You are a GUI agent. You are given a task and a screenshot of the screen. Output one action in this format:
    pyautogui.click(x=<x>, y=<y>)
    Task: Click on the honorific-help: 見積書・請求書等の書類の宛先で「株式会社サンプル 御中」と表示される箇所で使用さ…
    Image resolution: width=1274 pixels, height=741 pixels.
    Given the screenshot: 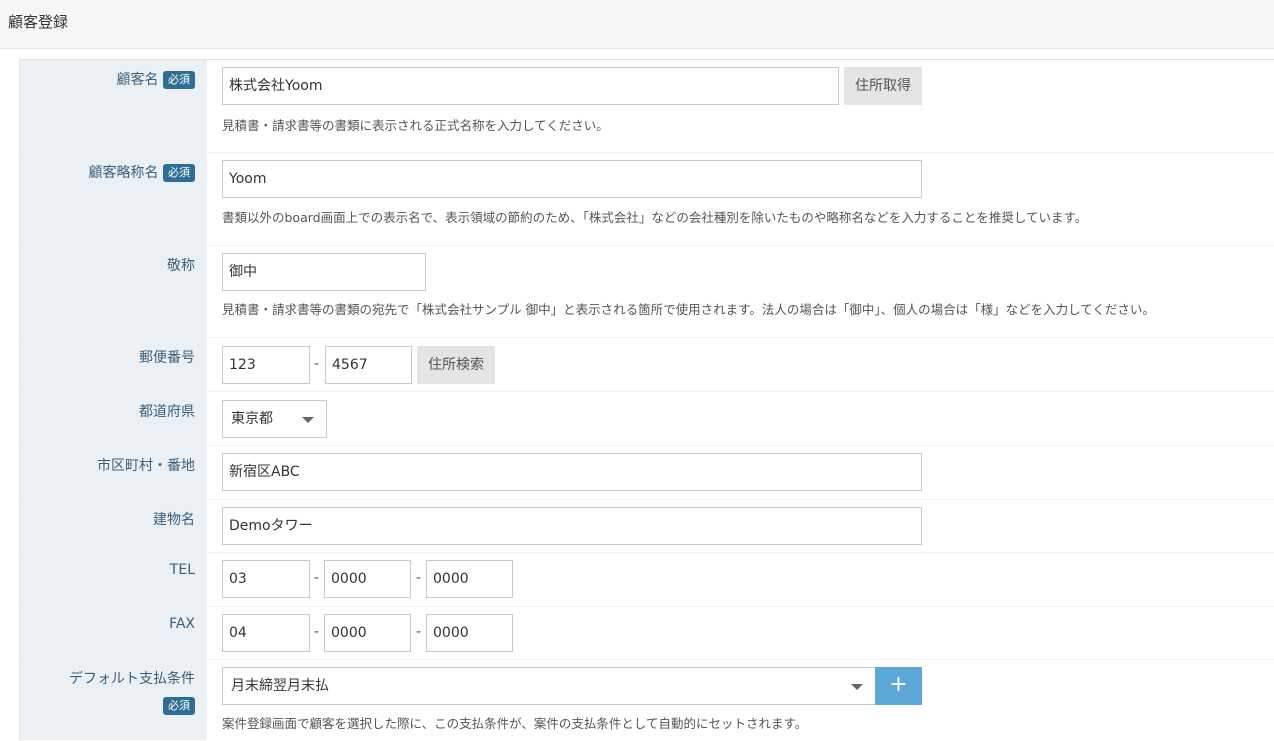 What is the action you would take?
    pyautogui.click(x=688, y=309)
    